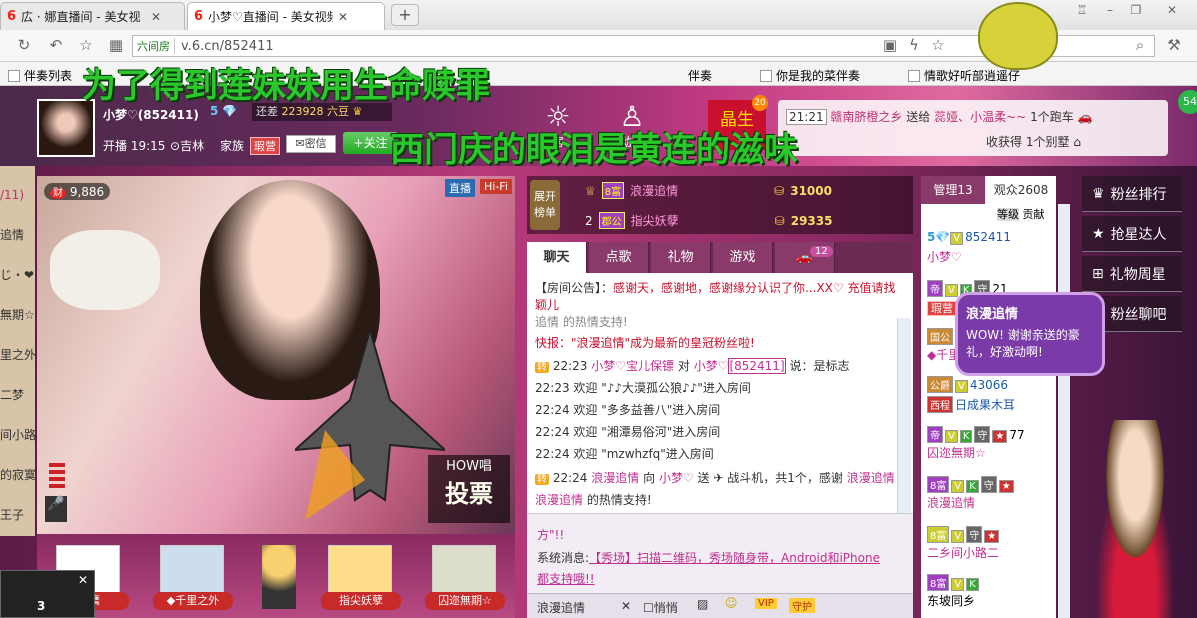 Image resolution: width=1197 pixels, height=618 pixels. What do you see at coordinates (12, 394) in the screenshot?
I see `strip-item: 二梦` at bounding box center [12, 394].